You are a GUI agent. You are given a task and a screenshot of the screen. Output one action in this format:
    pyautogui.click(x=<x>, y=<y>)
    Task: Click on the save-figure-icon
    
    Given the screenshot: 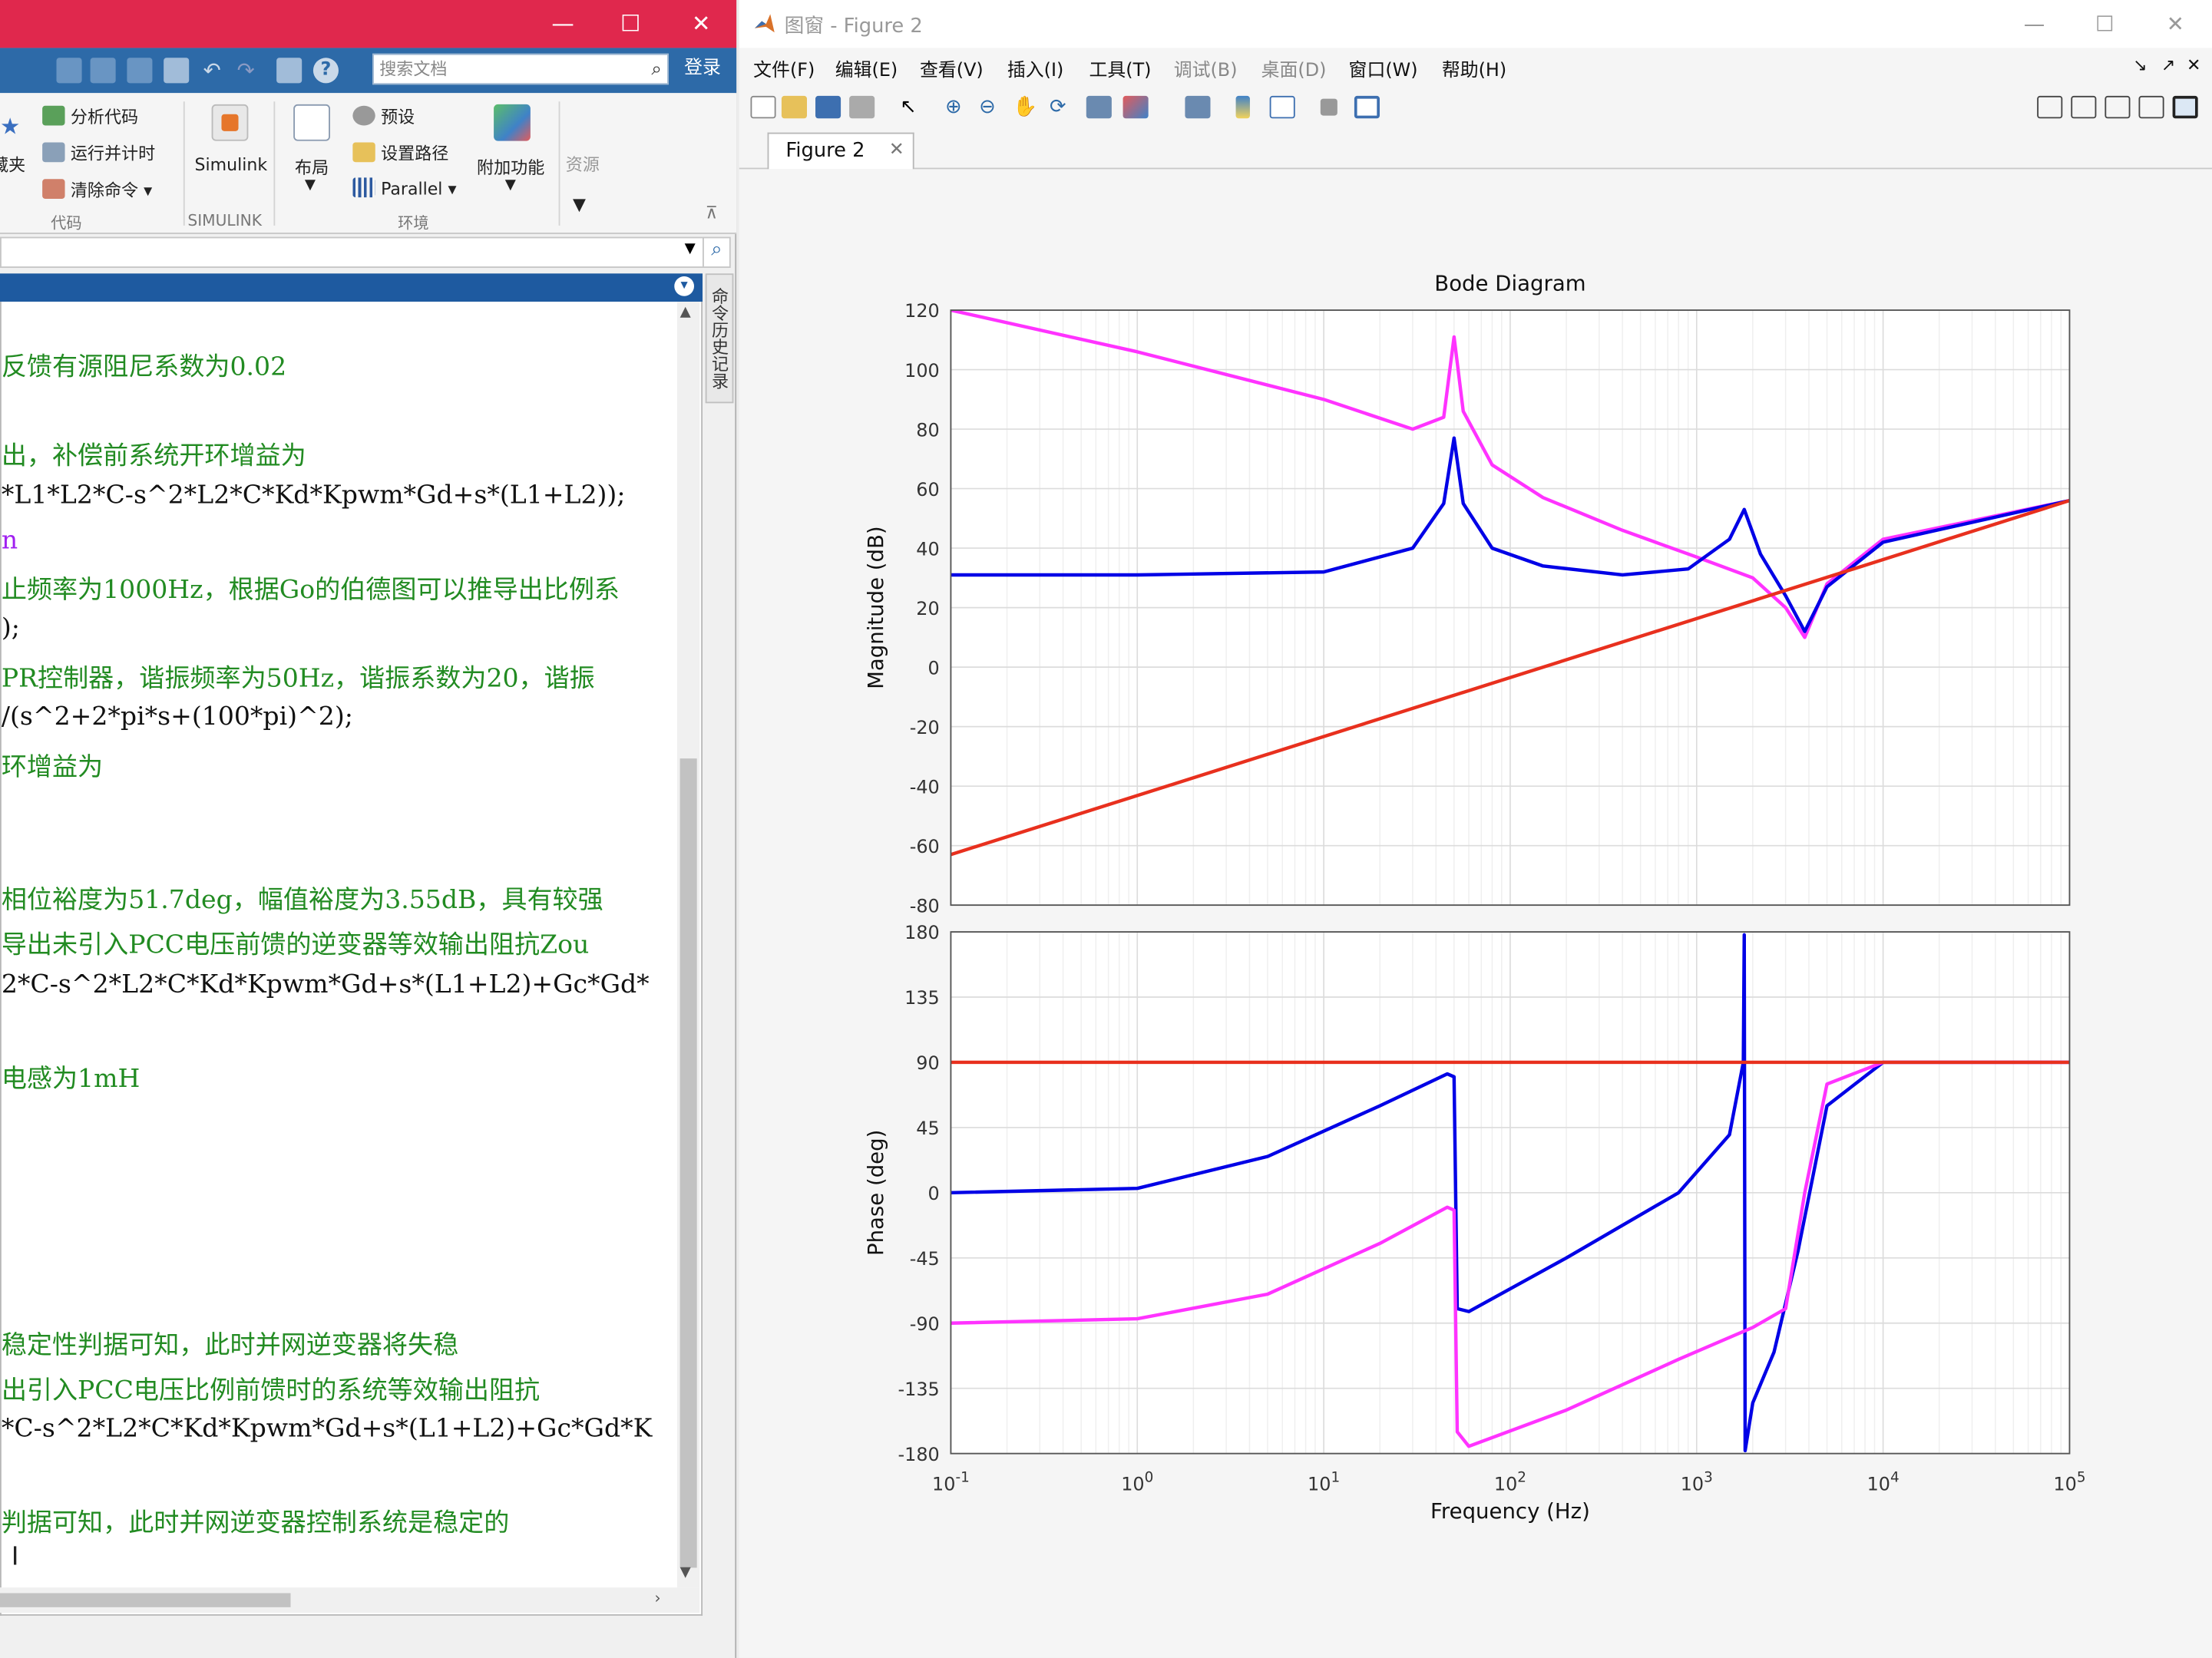 What is the action you would take?
    pyautogui.click(x=828, y=107)
    